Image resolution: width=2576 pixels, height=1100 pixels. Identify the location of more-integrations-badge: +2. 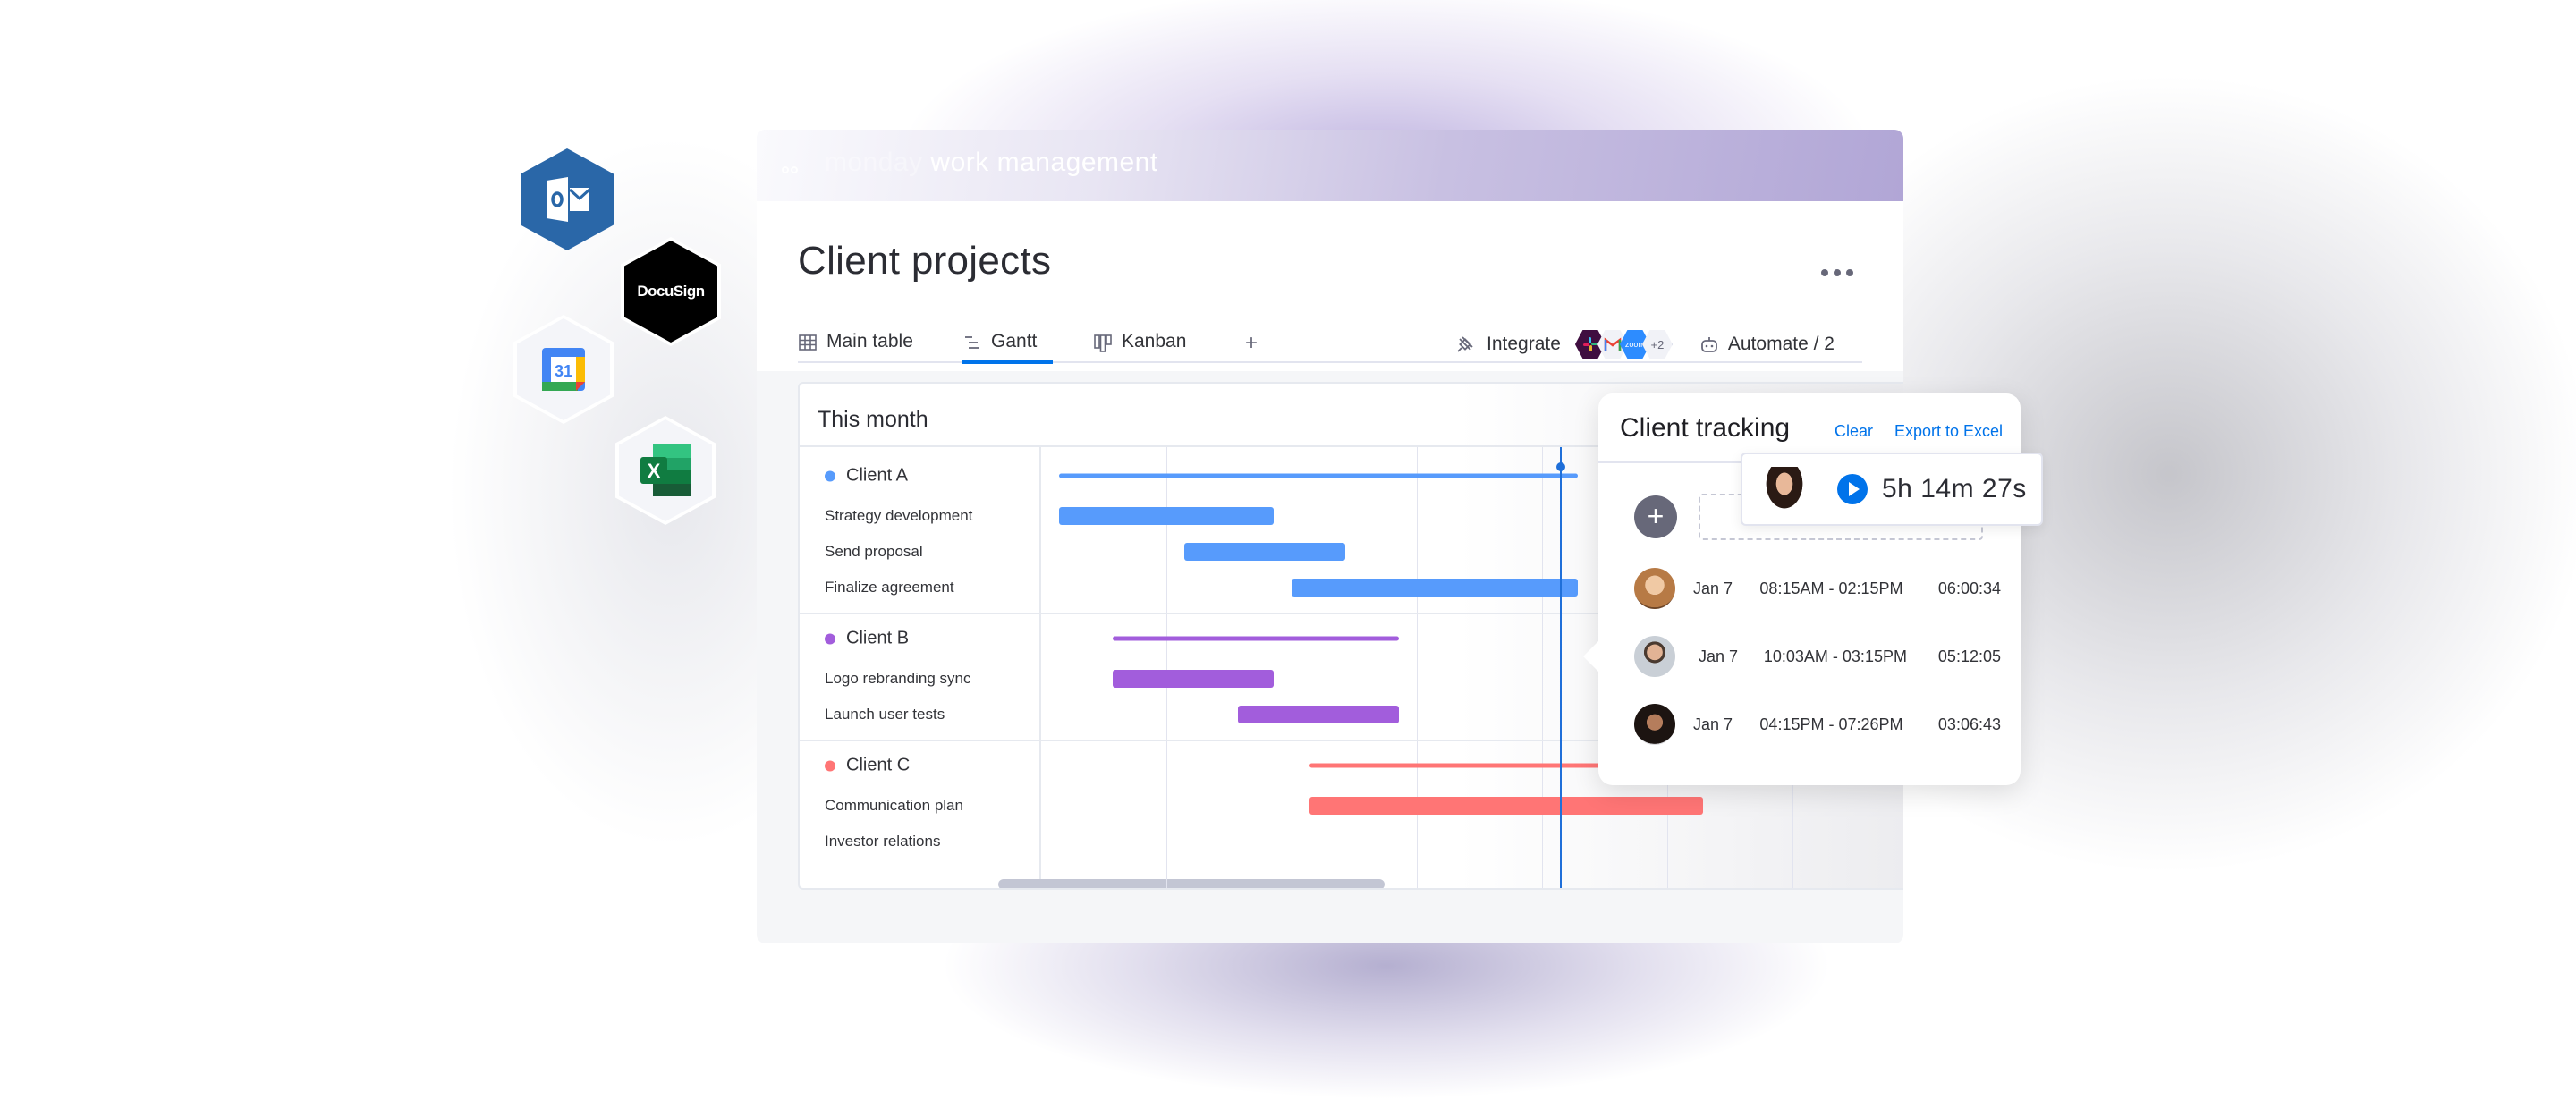
(1657, 344).